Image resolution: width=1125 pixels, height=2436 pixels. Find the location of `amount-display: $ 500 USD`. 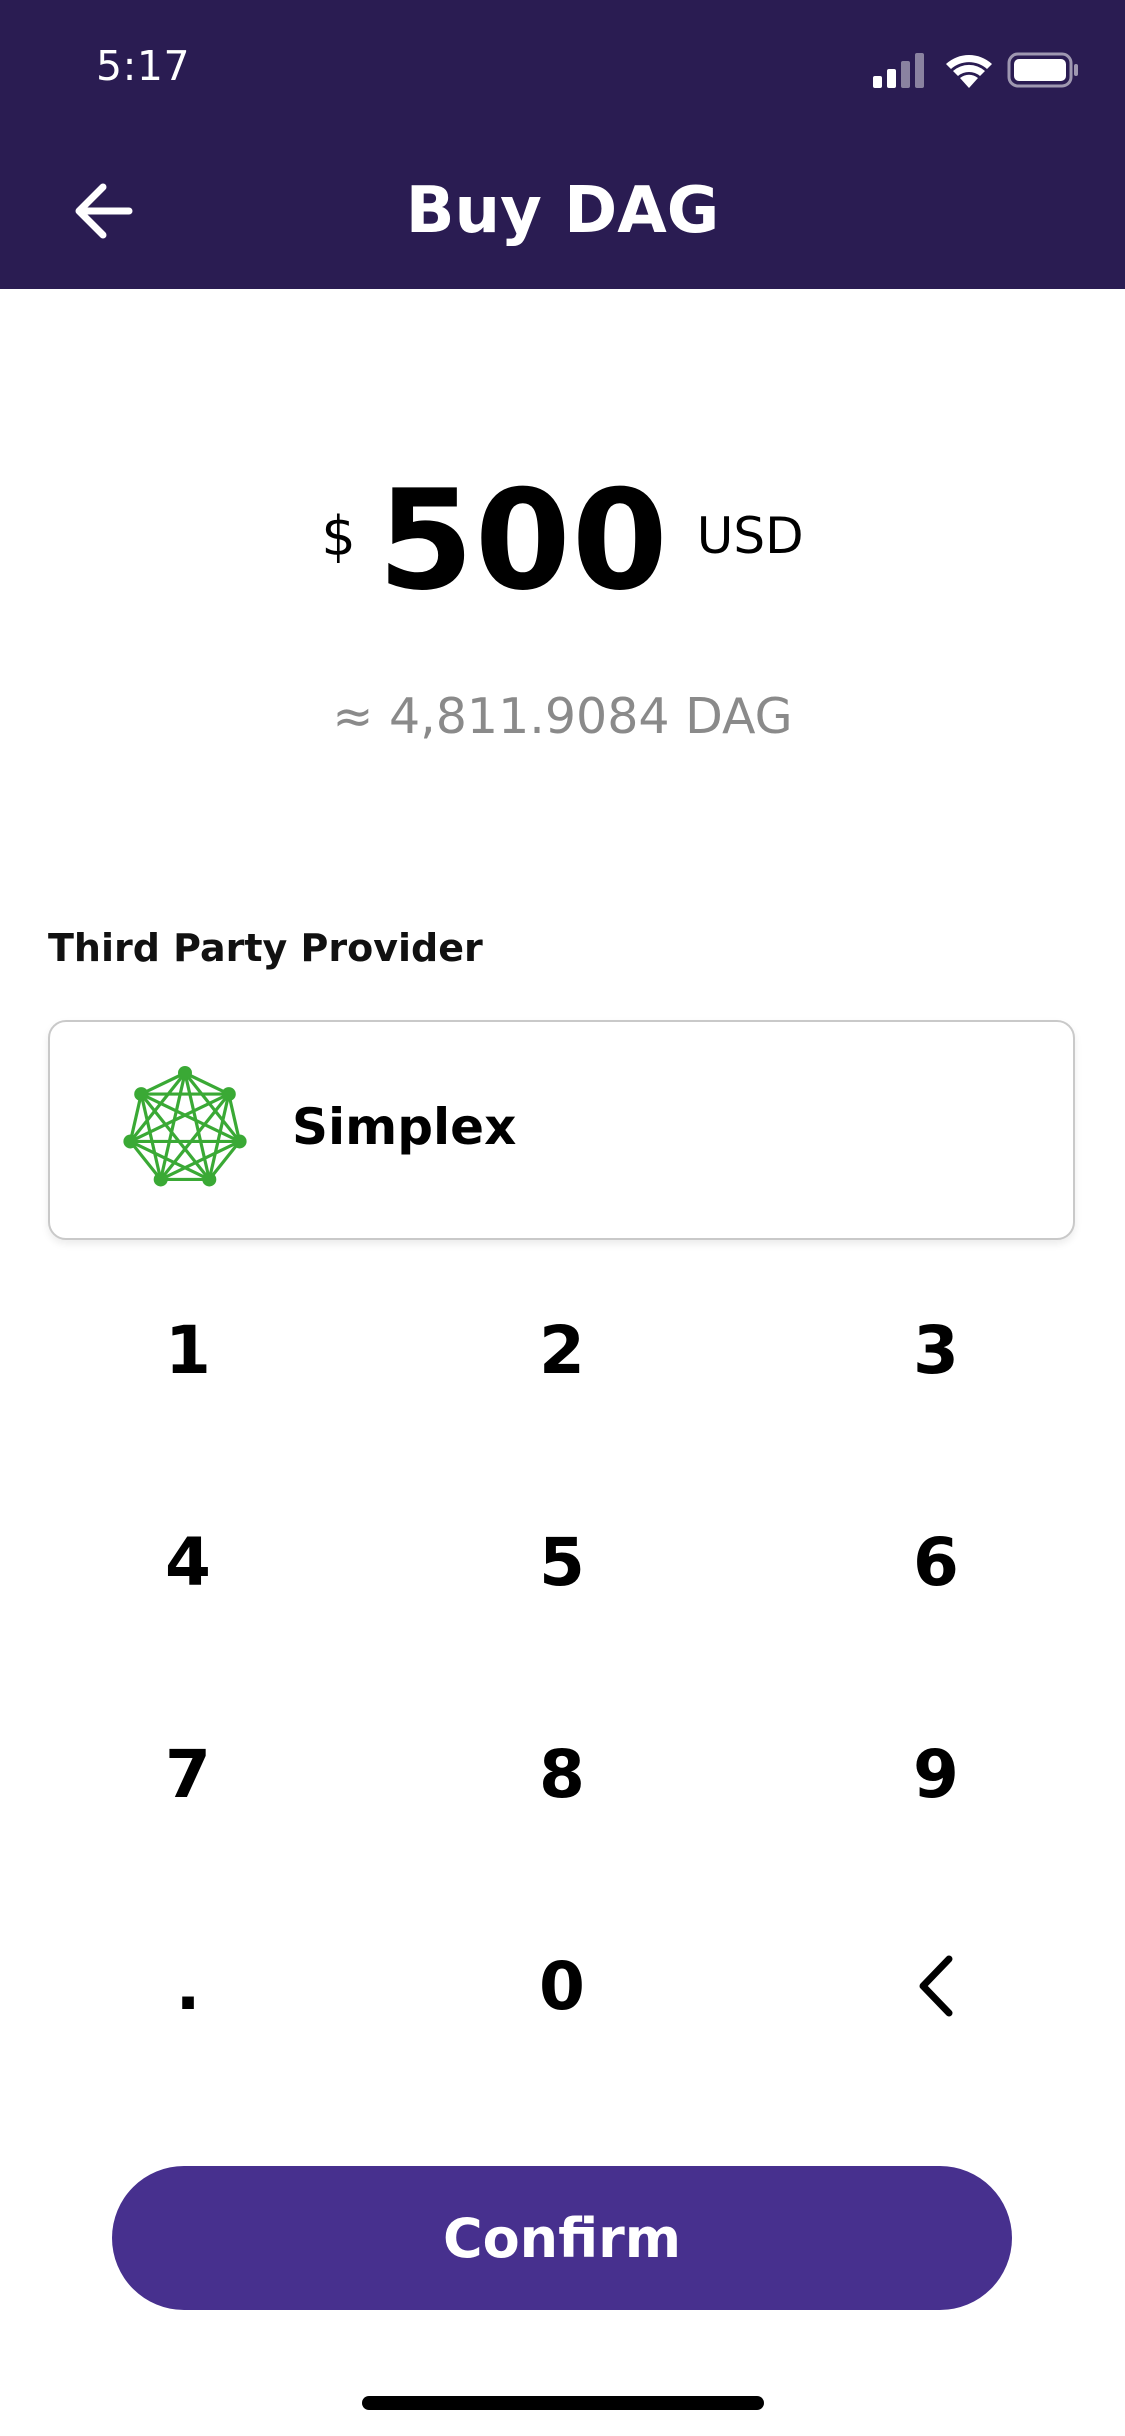

amount-display: $ 500 USD is located at coordinates (562, 540).